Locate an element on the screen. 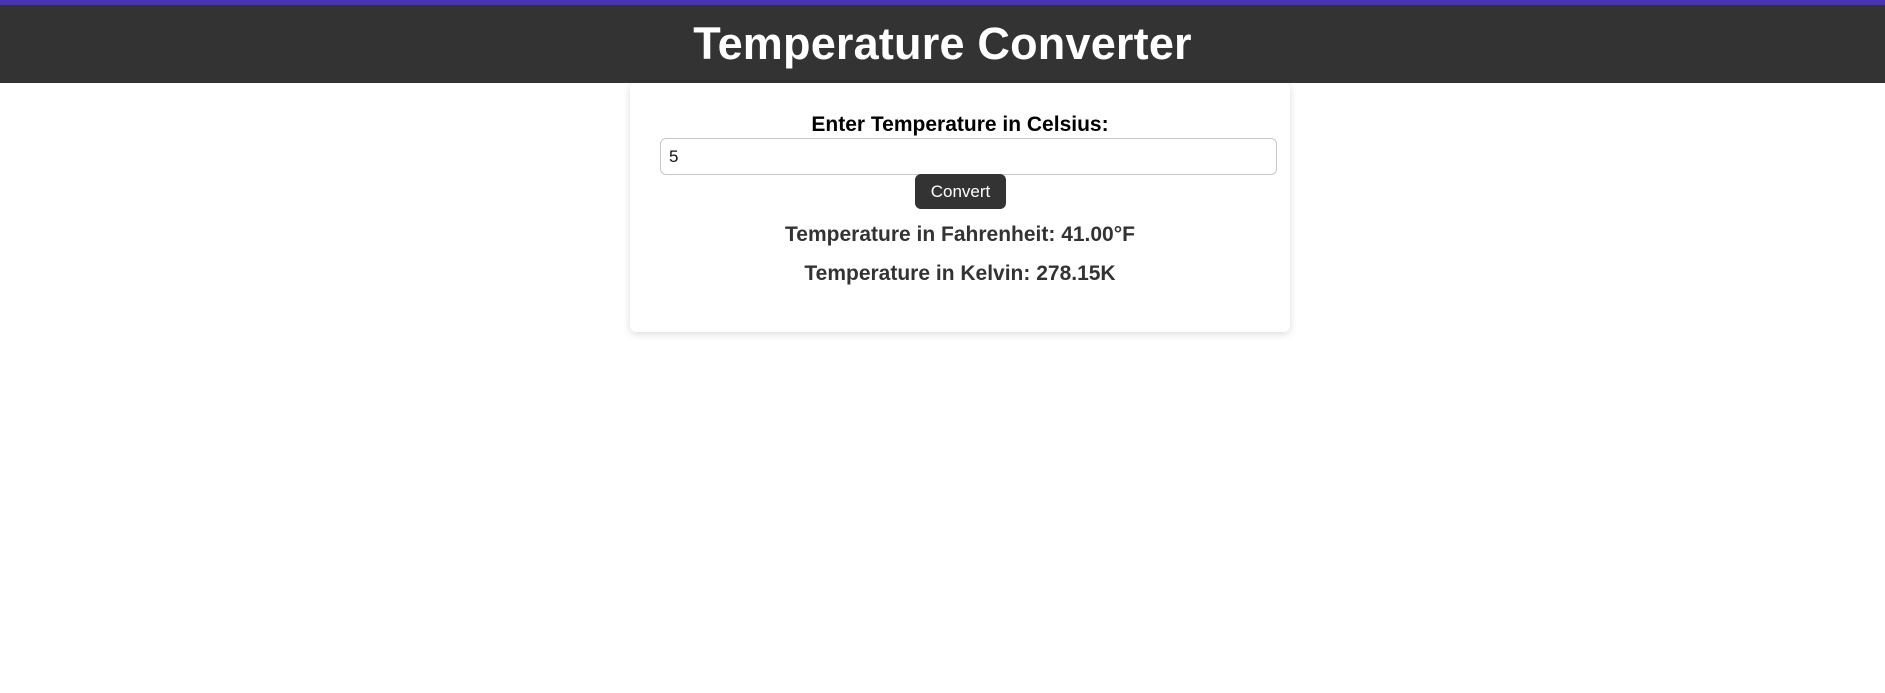 This screenshot has height=693, width=1885. page-title: Temperature Converter is located at coordinates (942, 43).